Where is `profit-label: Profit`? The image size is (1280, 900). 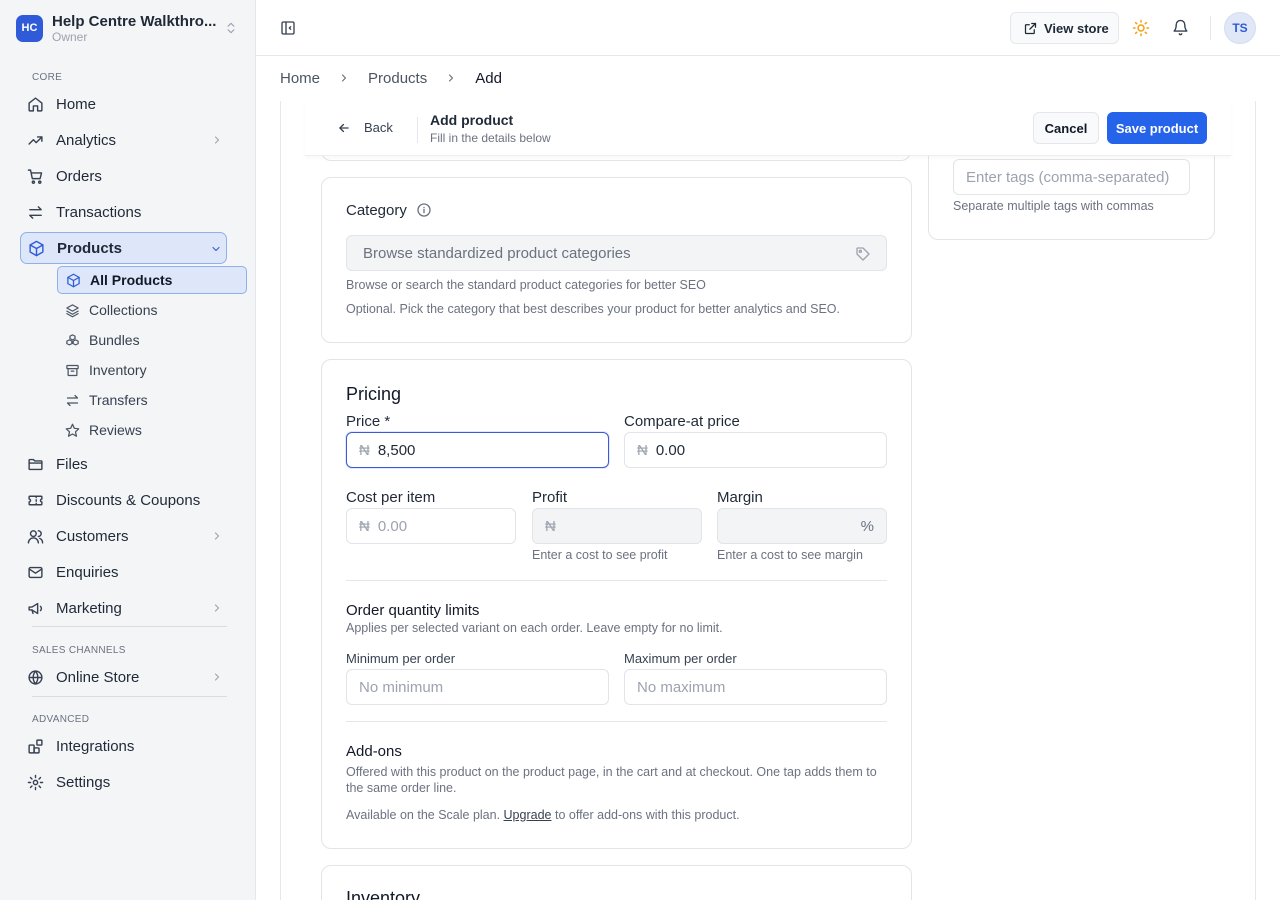
profit-label: Profit is located at coordinates (550, 497).